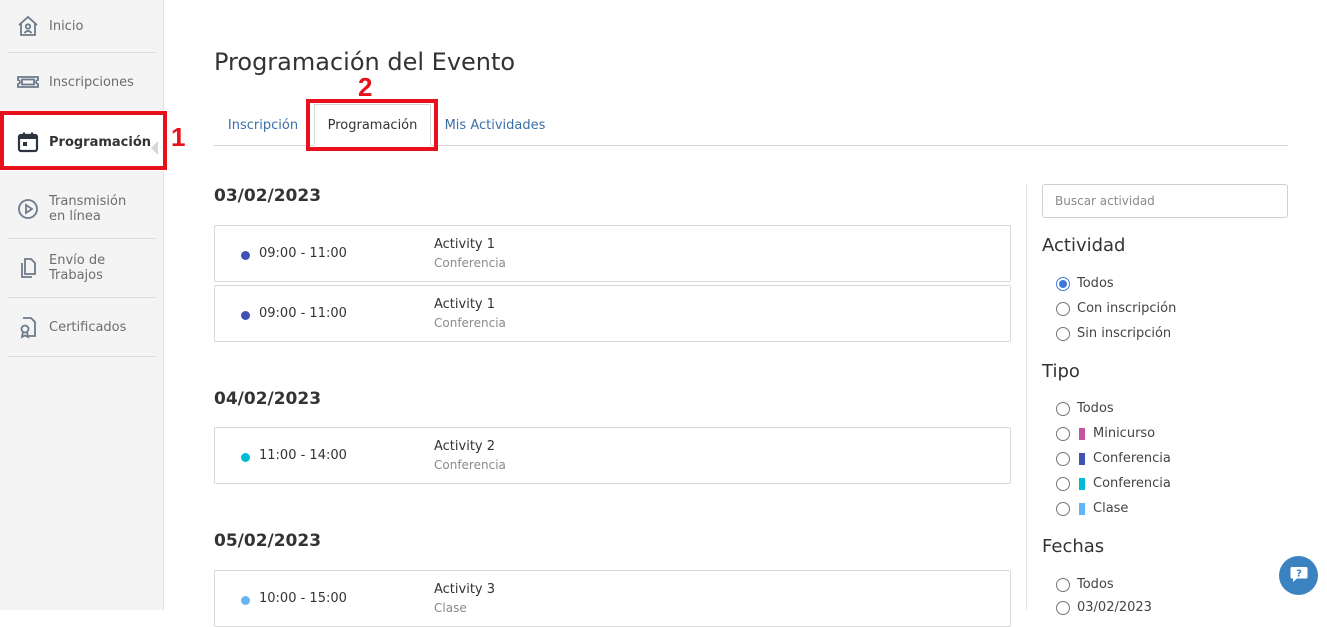 The height and width of the screenshot is (627, 1327). I want to click on filter-divider, so click(1026, 397).